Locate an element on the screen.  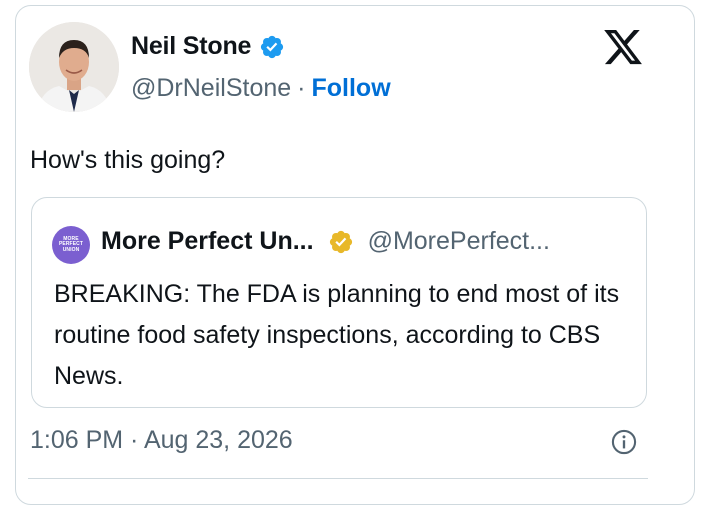
gold-verified-badge-icon is located at coordinates (340, 241).